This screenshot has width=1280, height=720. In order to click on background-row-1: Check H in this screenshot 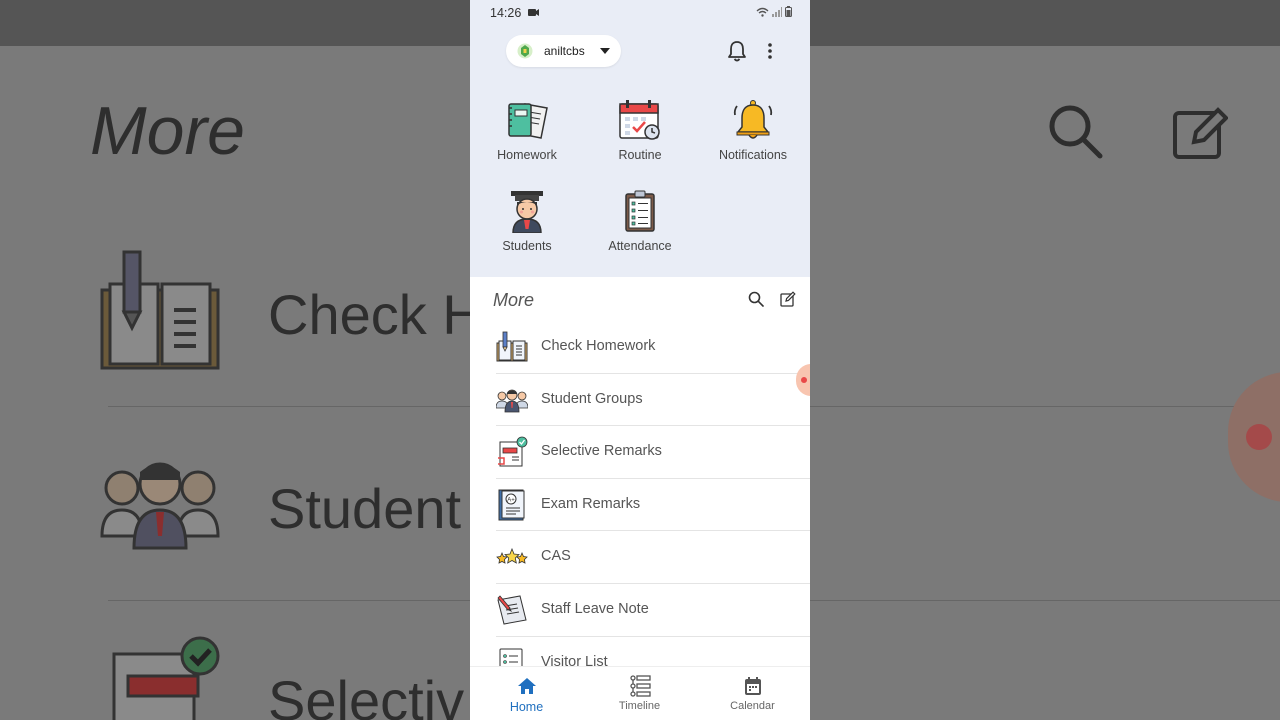, I will do `click(375, 314)`.